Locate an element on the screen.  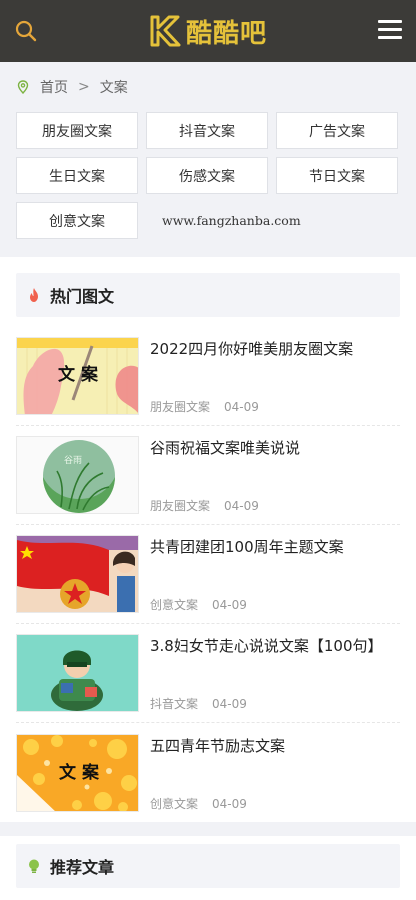
list-item: 文 案 2022四月你好唯美朋友圈文案 朋友圈文案 04-09 is located at coordinates (208, 376).